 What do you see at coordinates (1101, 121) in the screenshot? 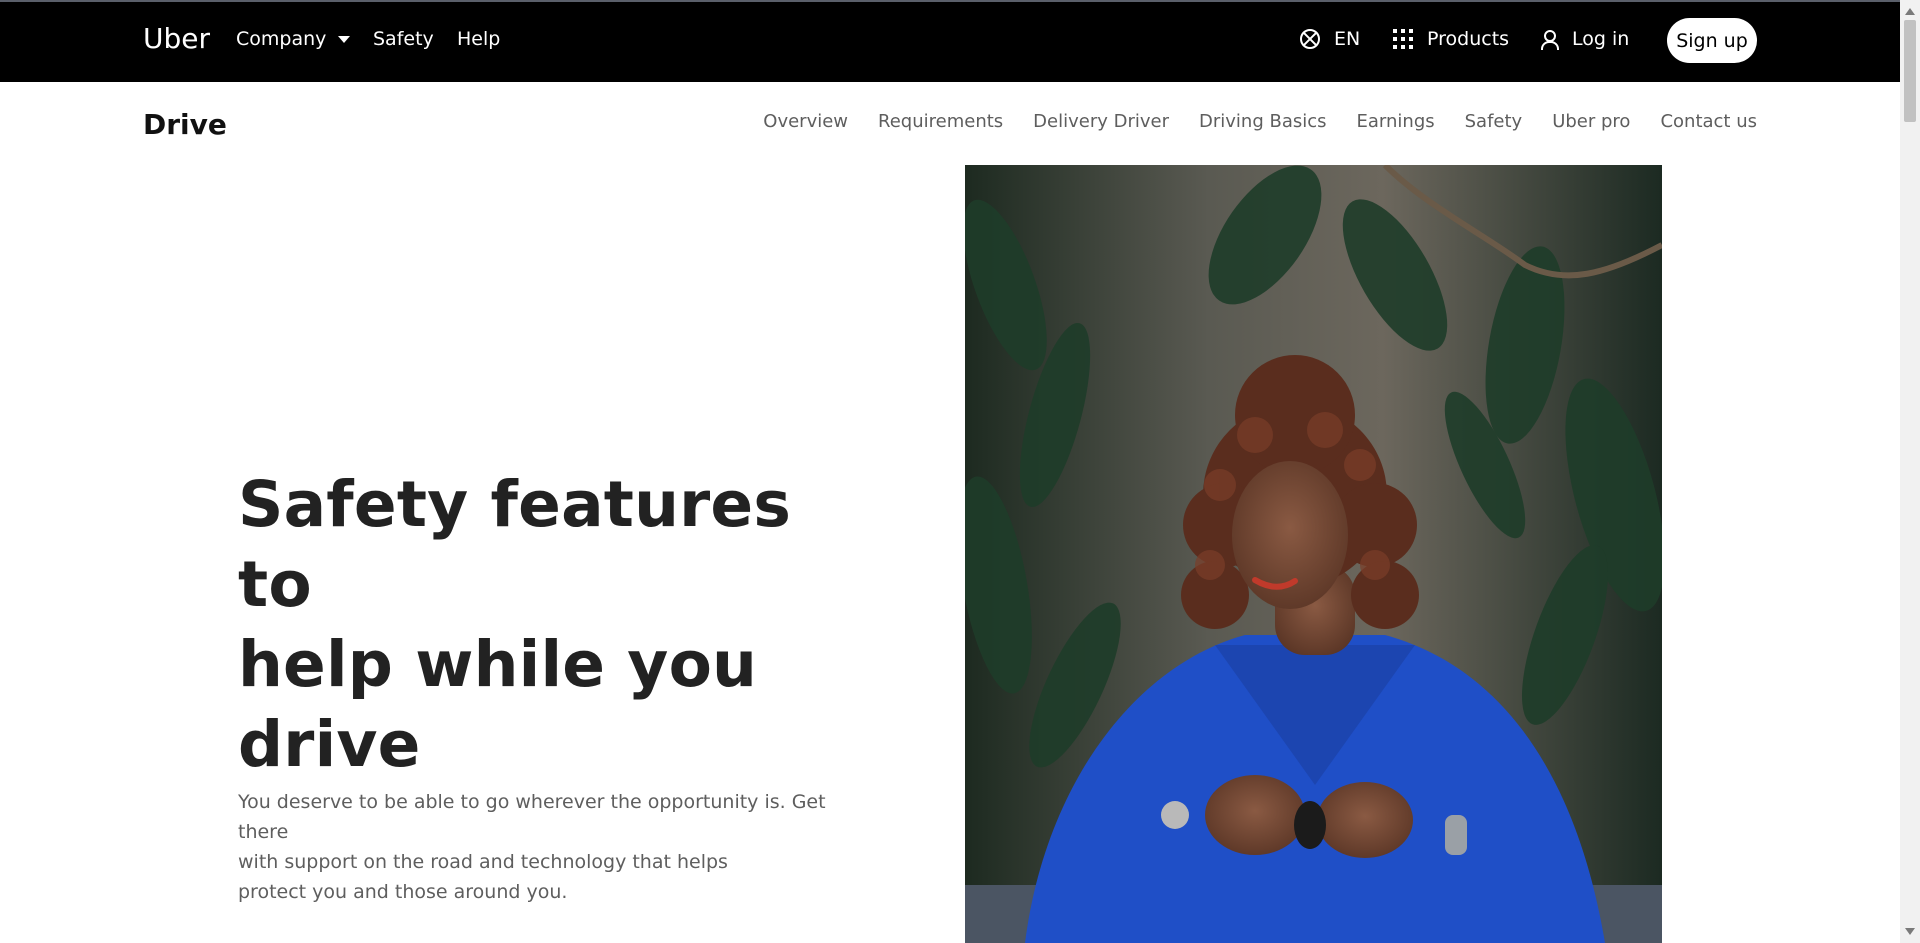
I see `subnav-link-delivery-driver: Delivery Driver` at bounding box center [1101, 121].